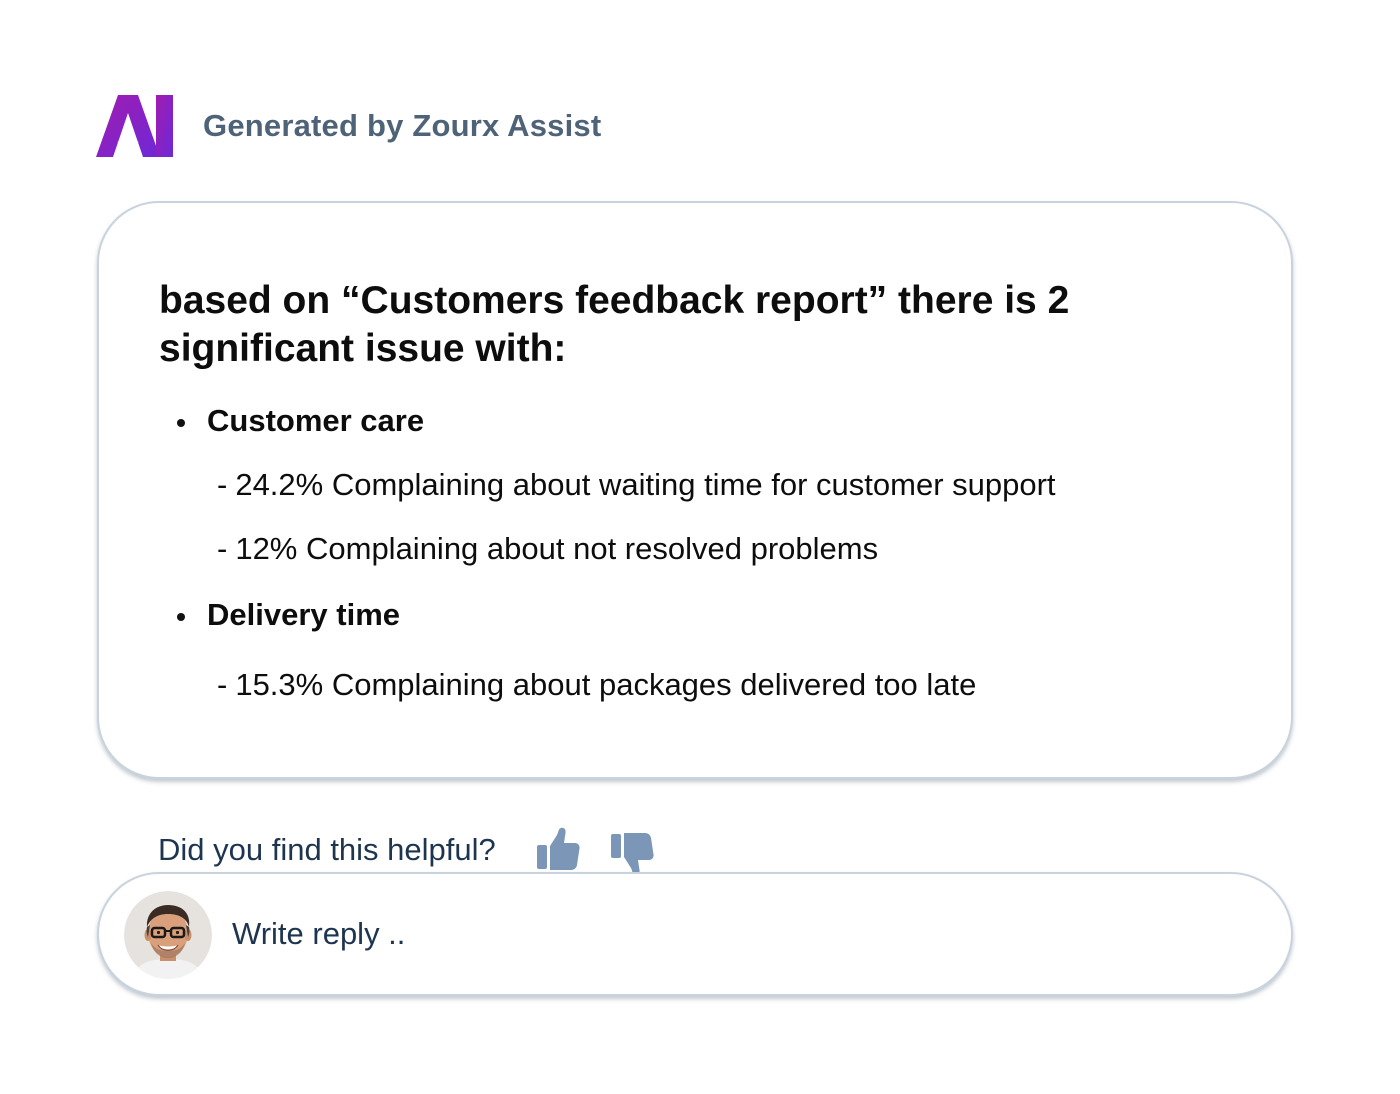 The width and height of the screenshot is (1400, 1094). Describe the element at coordinates (168, 935) in the screenshot. I see `user-avatar` at that location.